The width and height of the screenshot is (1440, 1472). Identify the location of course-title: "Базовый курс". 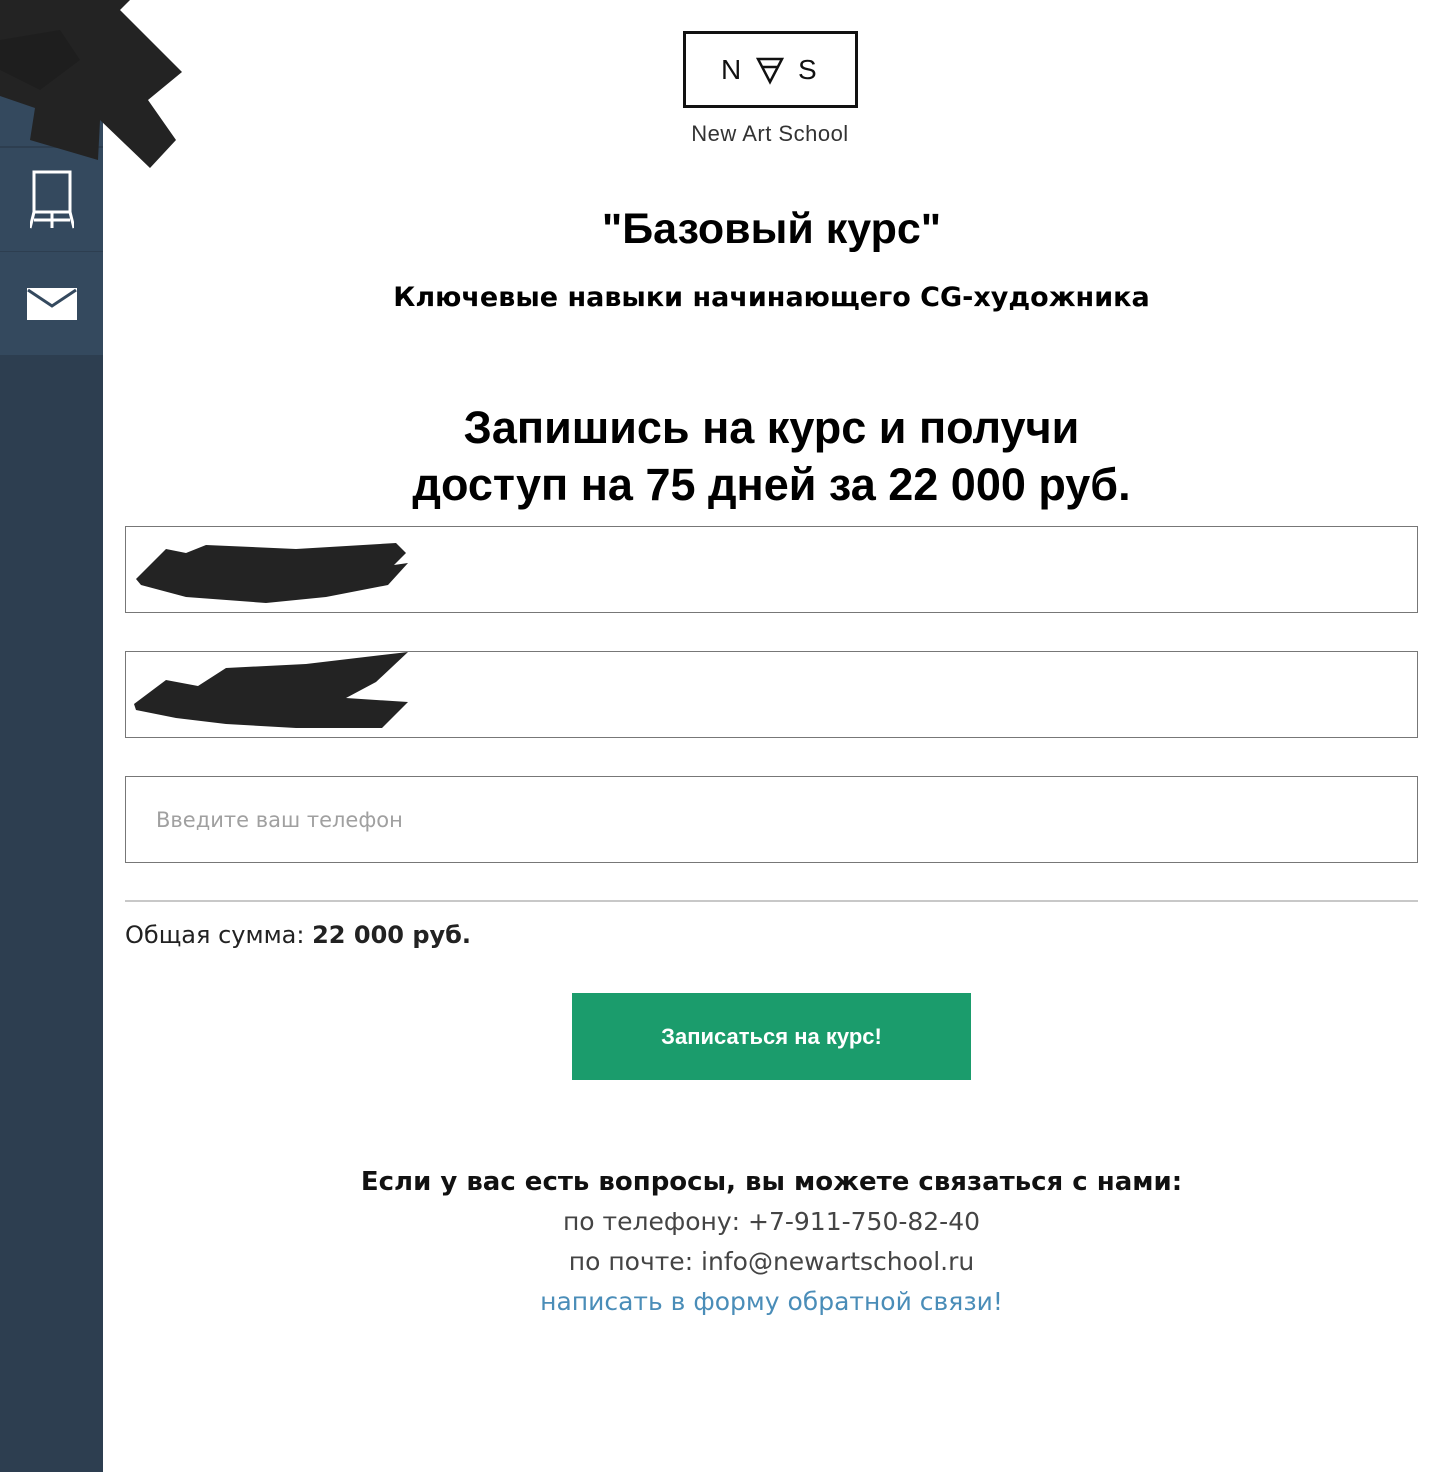
(771, 229).